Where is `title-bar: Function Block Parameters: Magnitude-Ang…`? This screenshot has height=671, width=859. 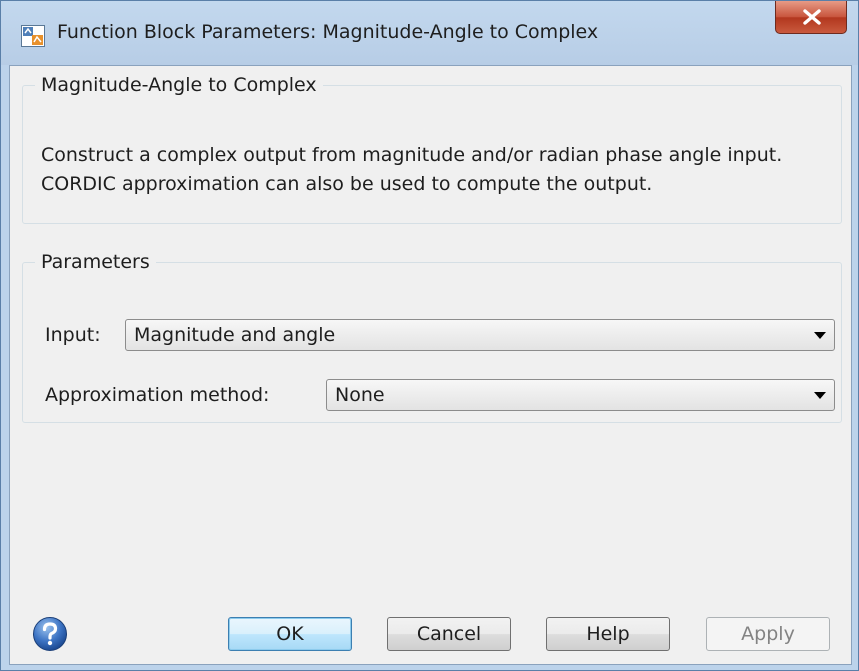
title-bar: Function Block Parameters: Magnitude-Ang… is located at coordinates (429, 33).